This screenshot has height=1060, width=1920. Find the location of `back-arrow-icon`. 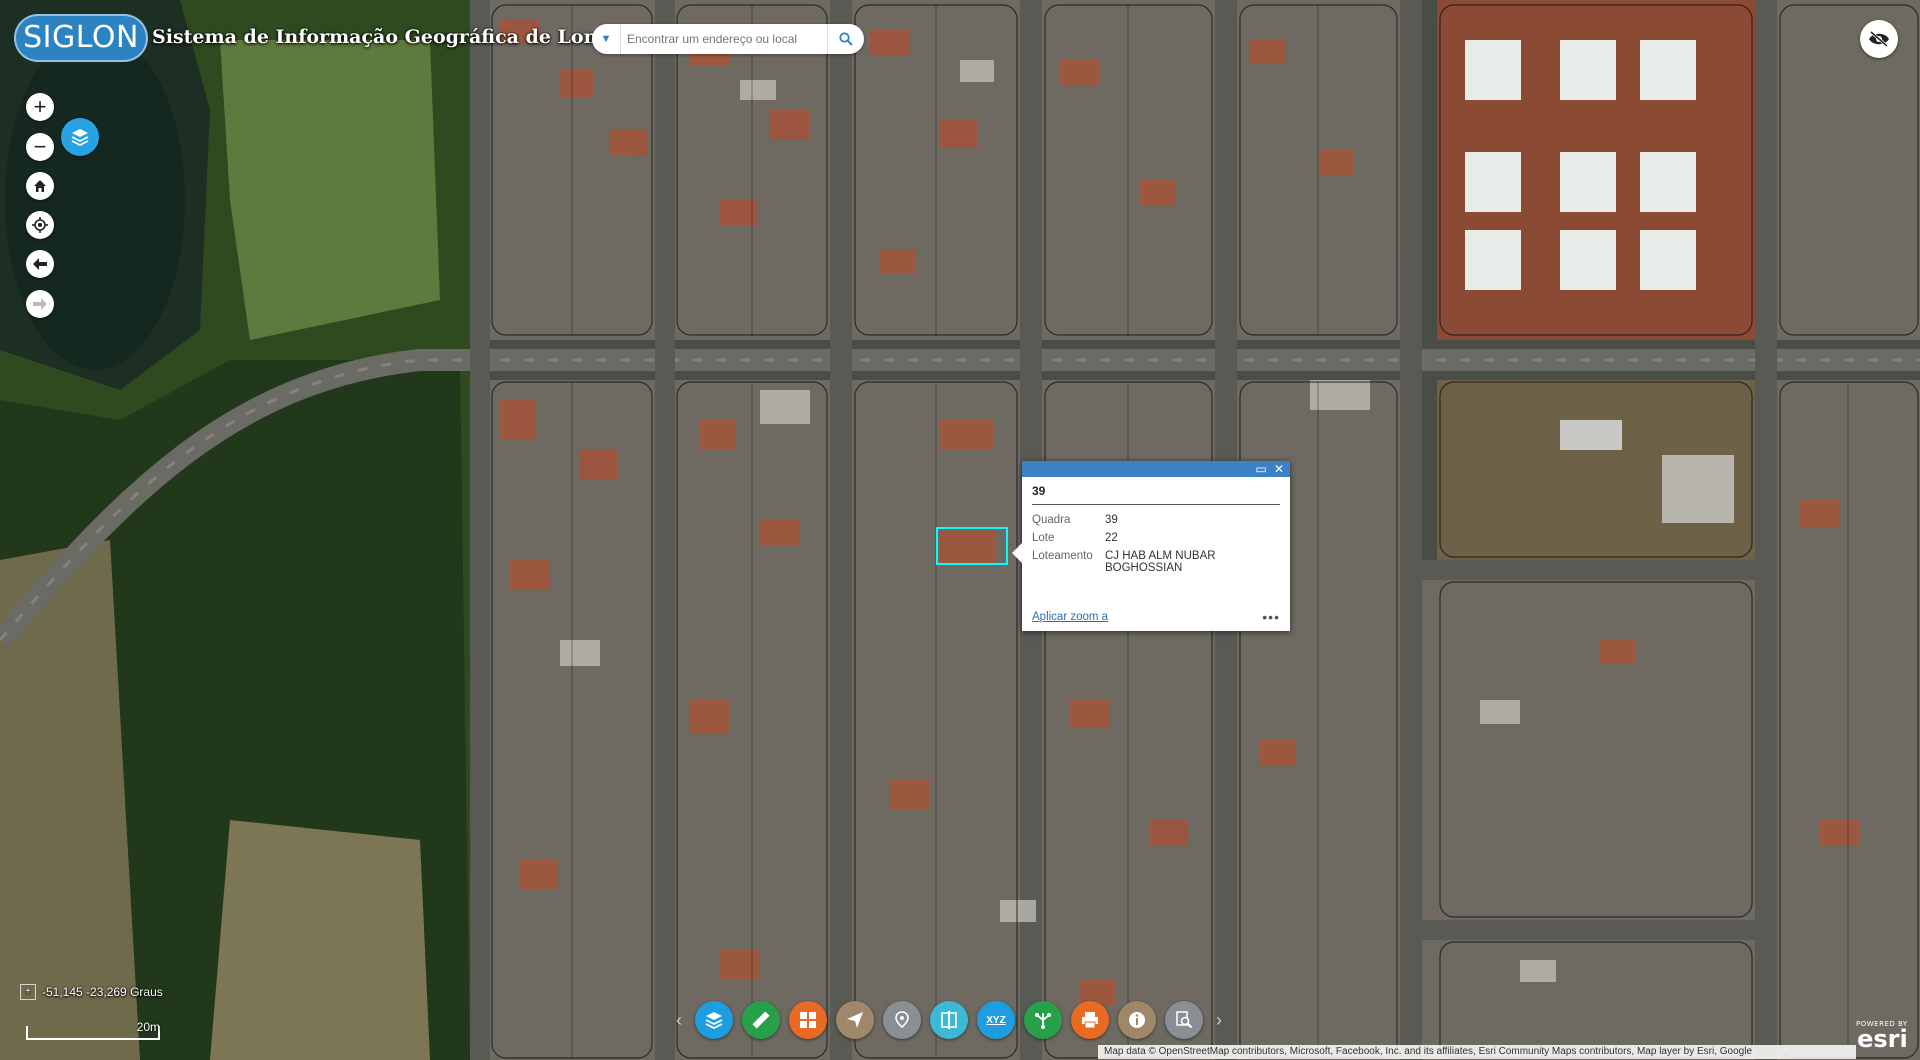

back-arrow-icon is located at coordinates (40, 264).